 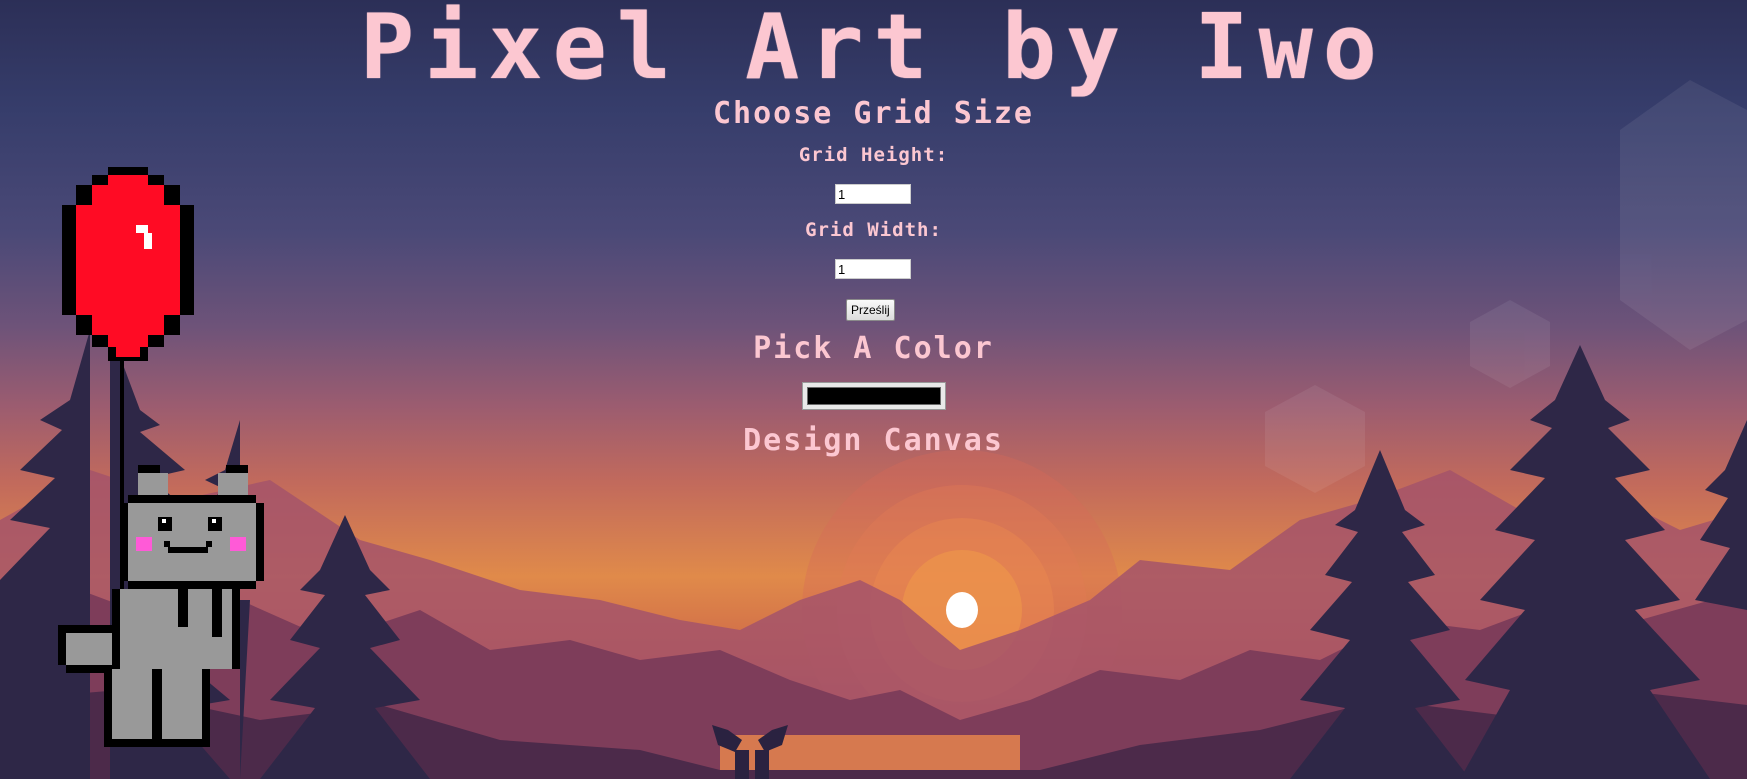 What do you see at coordinates (873, 269) in the screenshot?
I see `grid-width-input` at bounding box center [873, 269].